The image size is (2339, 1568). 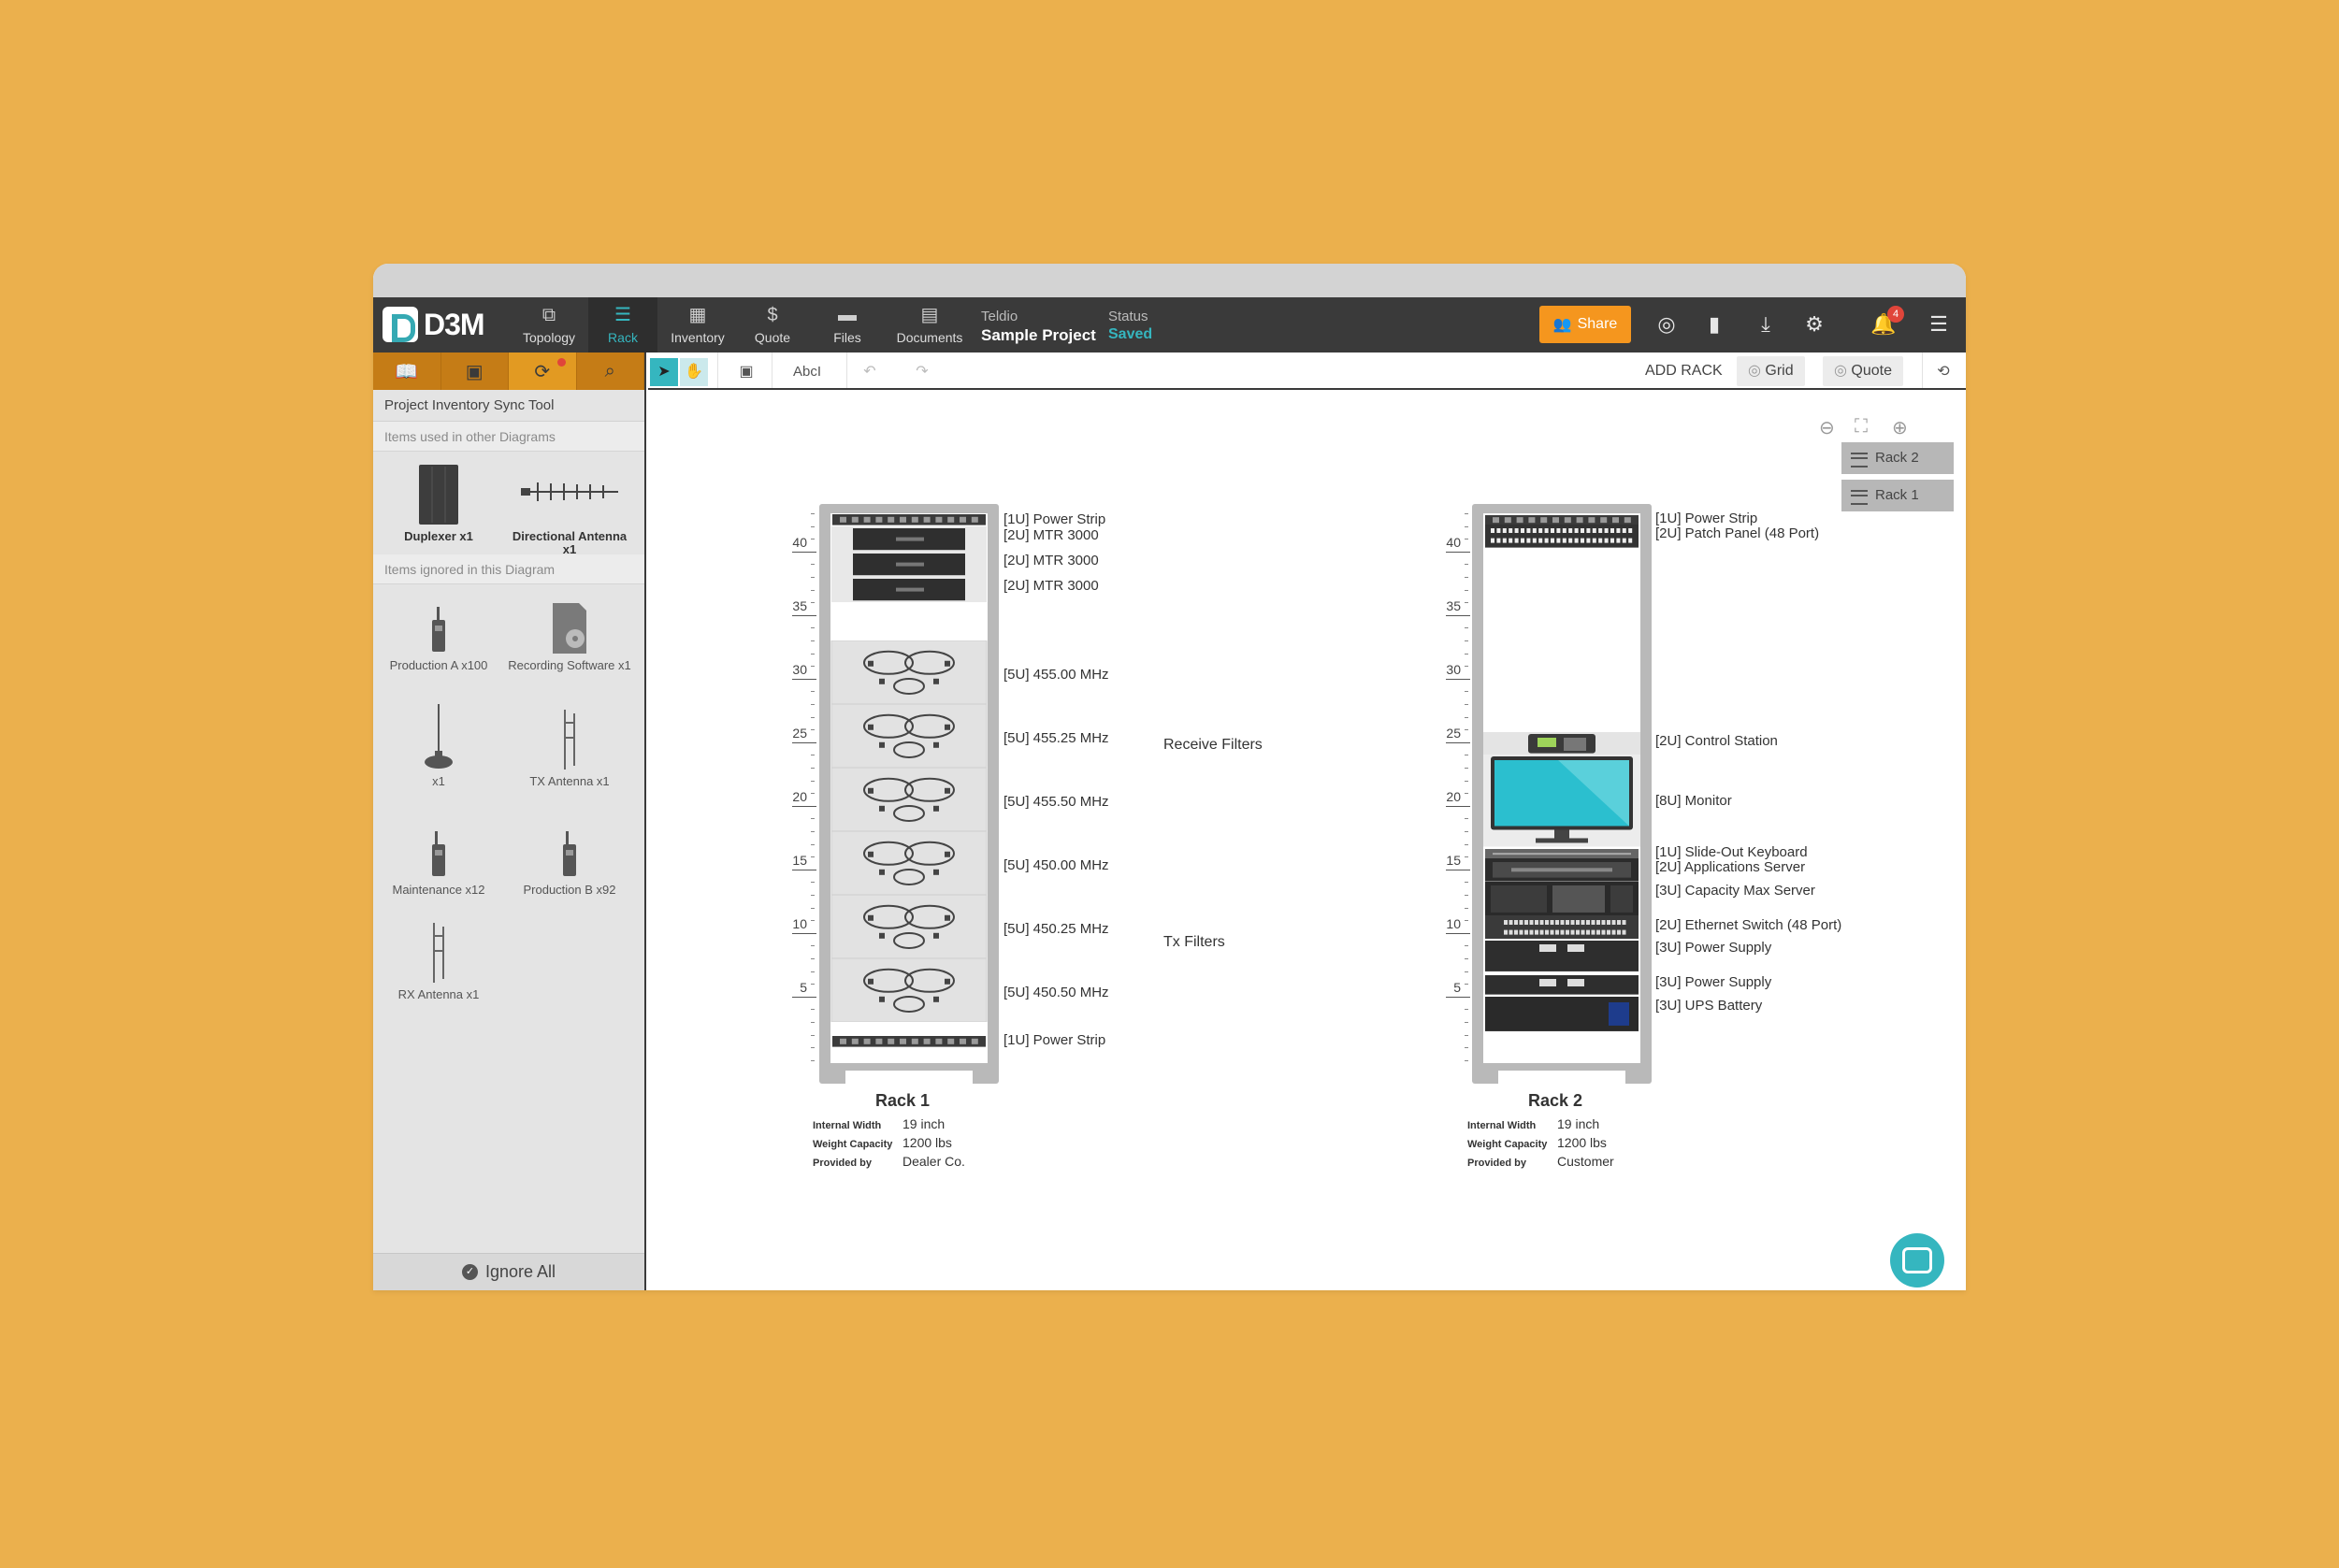 What do you see at coordinates (847, 324) in the screenshot?
I see `nav-files: ▬ Files` at bounding box center [847, 324].